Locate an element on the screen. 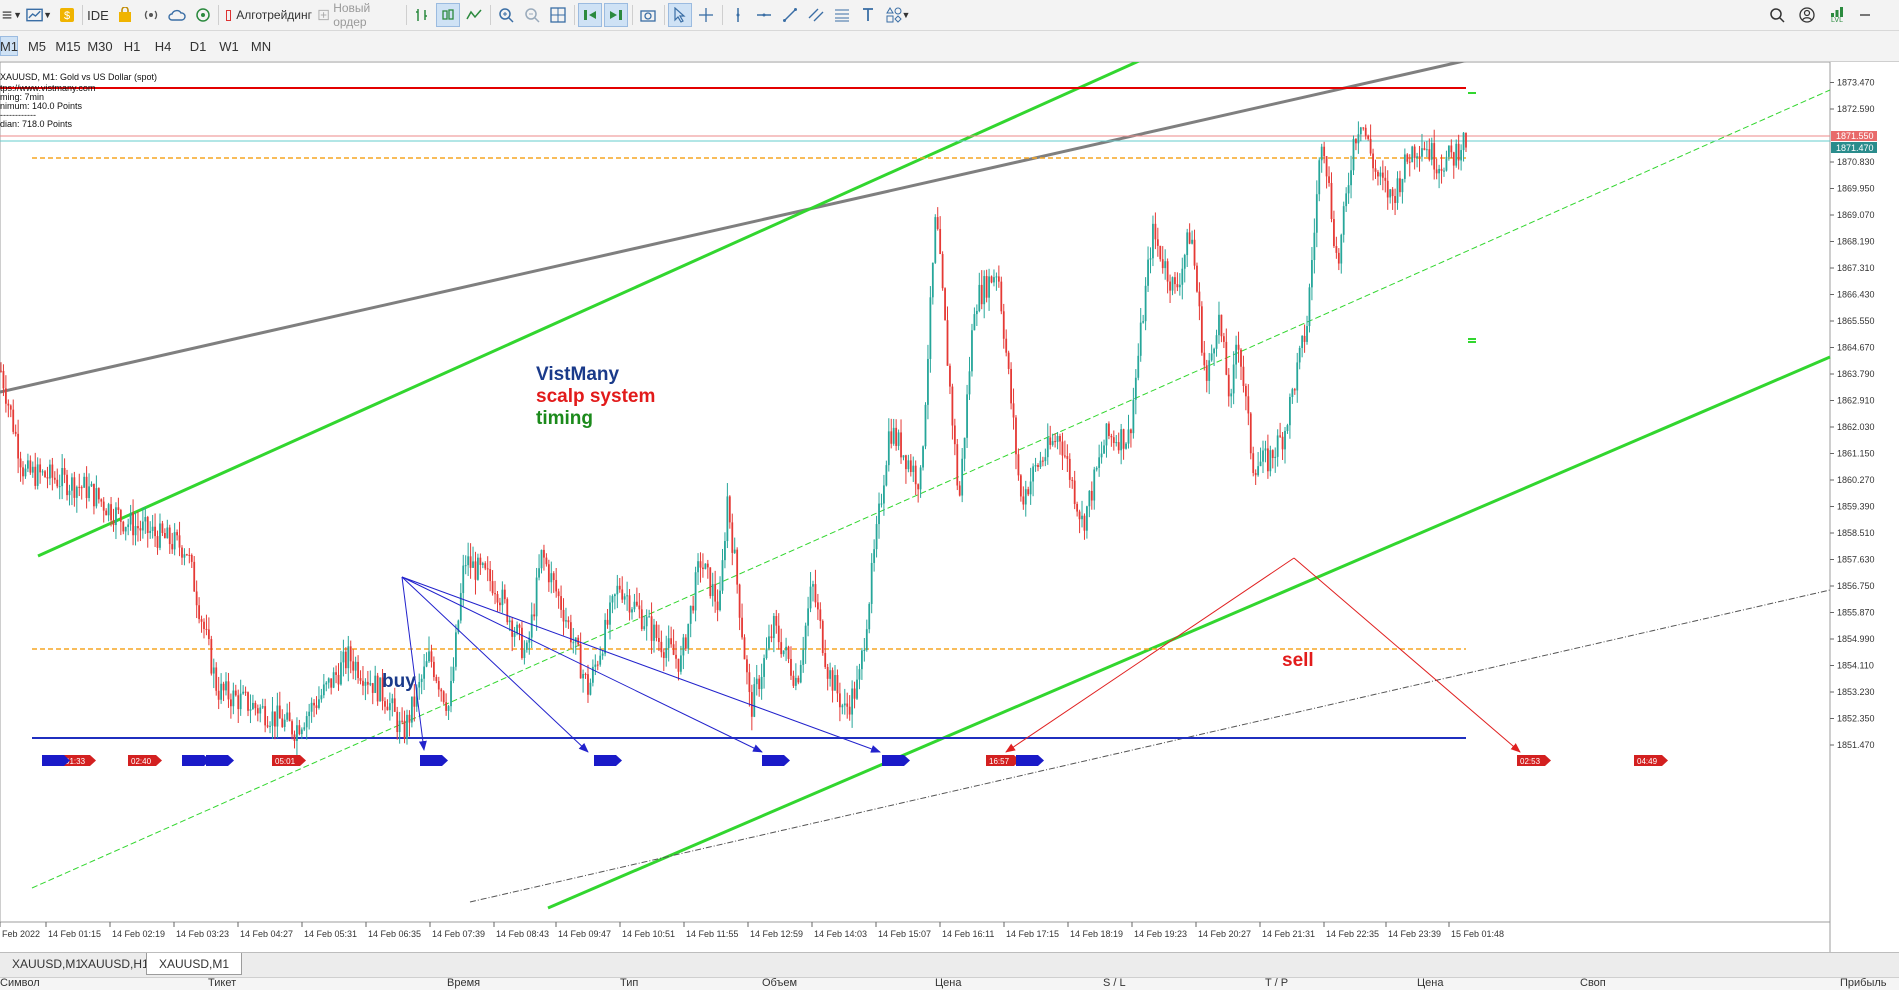 The width and height of the screenshot is (1899, 990). minimize-icon is located at coordinates (1865, 15).